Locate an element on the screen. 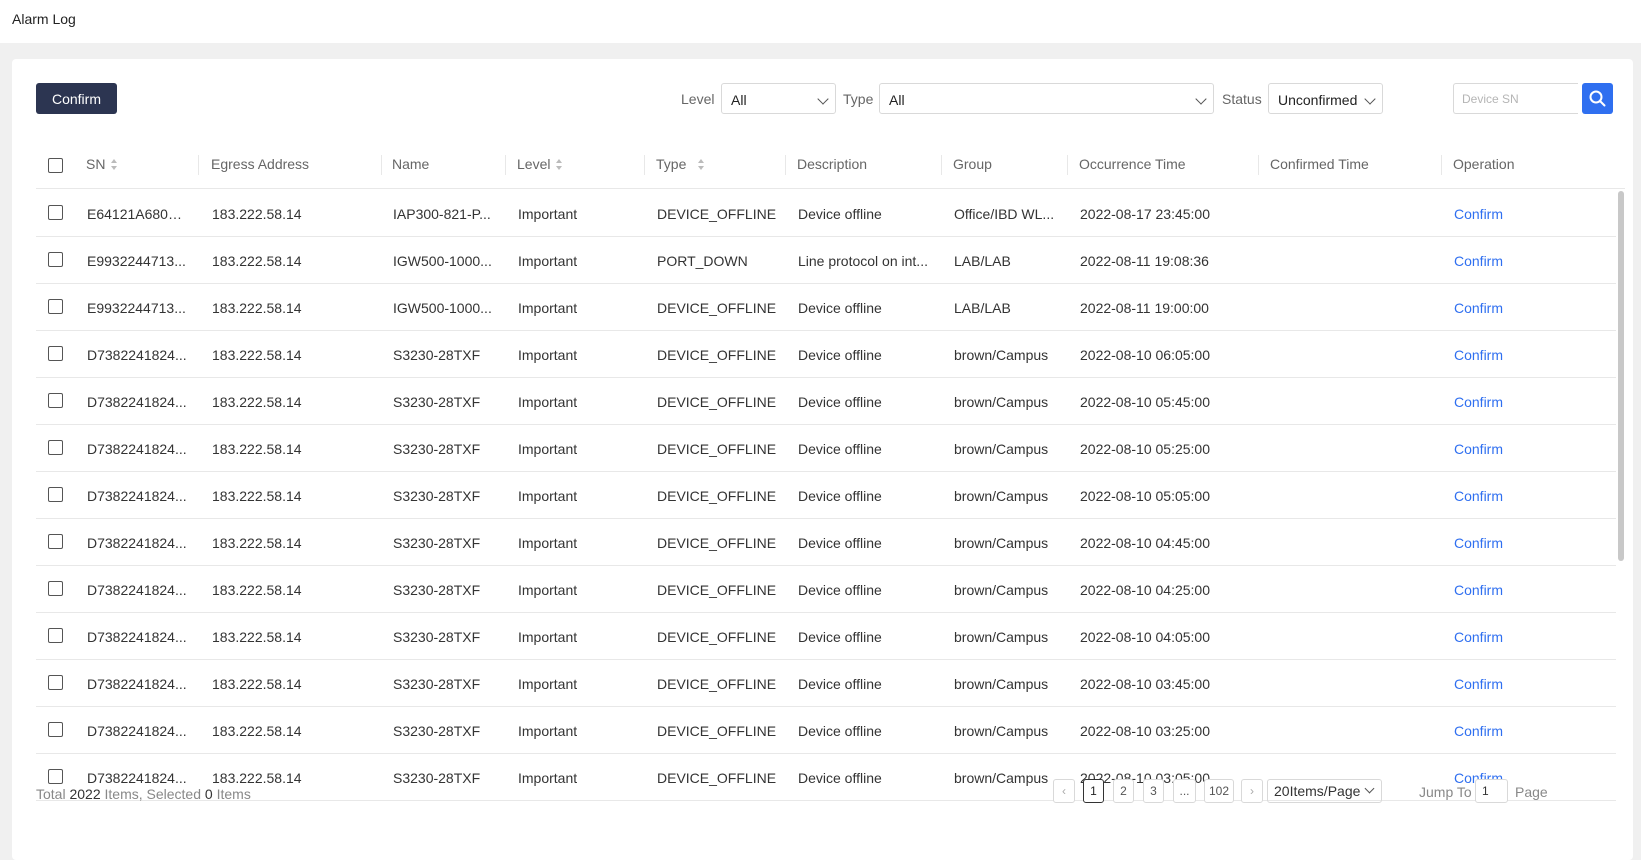  device-sn-search-input is located at coordinates (1515, 98).